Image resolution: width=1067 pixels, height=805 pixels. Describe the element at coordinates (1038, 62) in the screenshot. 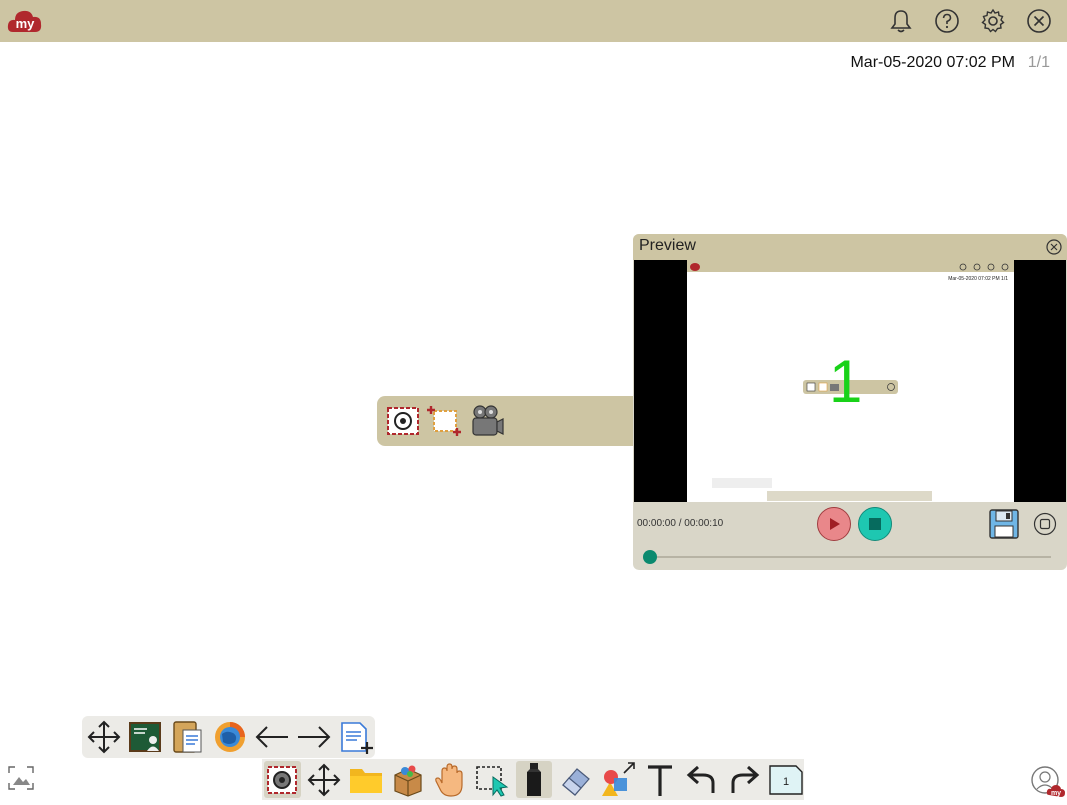

I see `page-count: 1/1` at that location.